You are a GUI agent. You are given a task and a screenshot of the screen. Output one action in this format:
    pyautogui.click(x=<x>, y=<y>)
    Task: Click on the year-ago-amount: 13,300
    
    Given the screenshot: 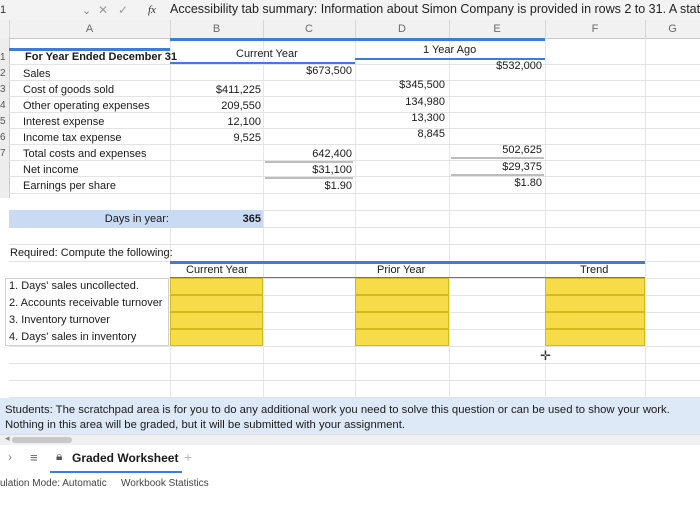 What is the action you would take?
    pyautogui.click(x=400, y=118)
    